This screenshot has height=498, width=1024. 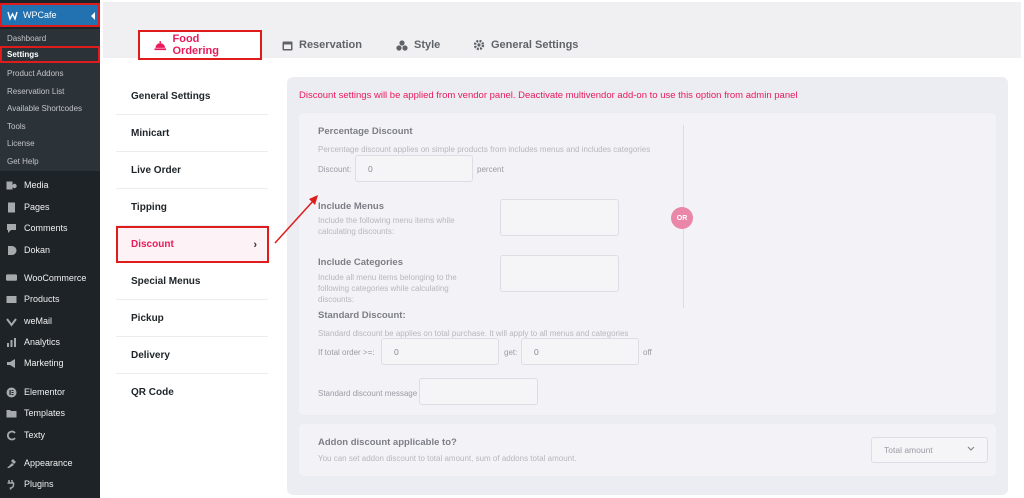 I want to click on include-categories-select, so click(x=559, y=273).